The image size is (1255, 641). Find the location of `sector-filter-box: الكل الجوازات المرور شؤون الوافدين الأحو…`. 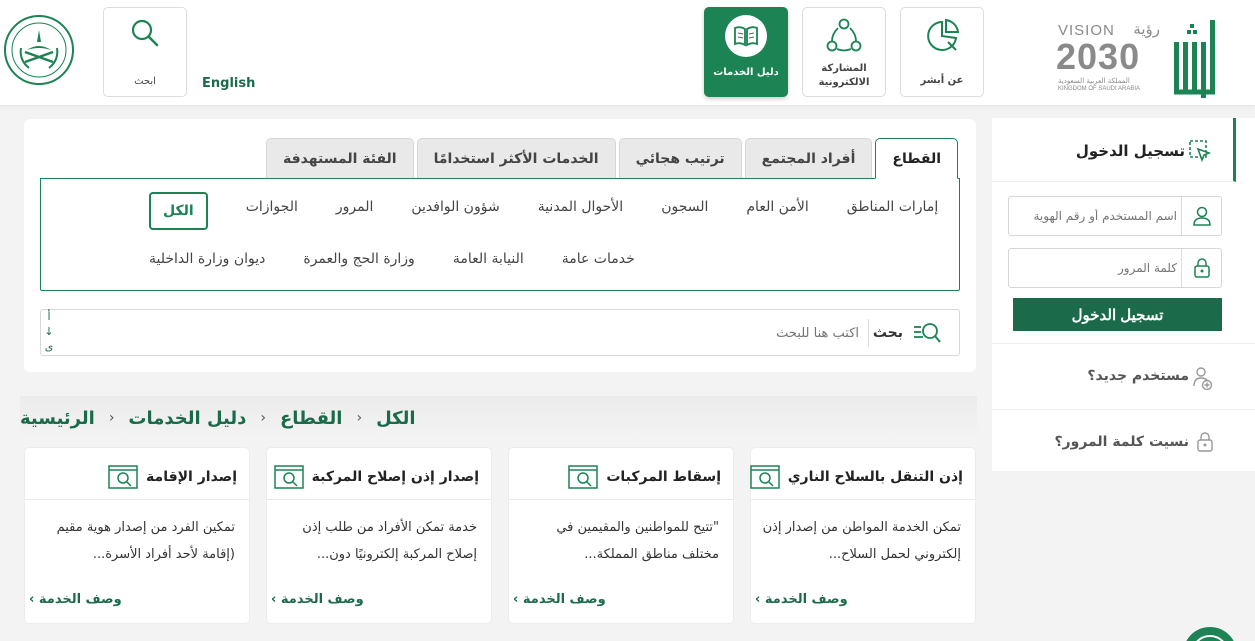

sector-filter-box: الكل الجوازات المرور شؤون الوافدين الأحو… is located at coordinates (500, 234).